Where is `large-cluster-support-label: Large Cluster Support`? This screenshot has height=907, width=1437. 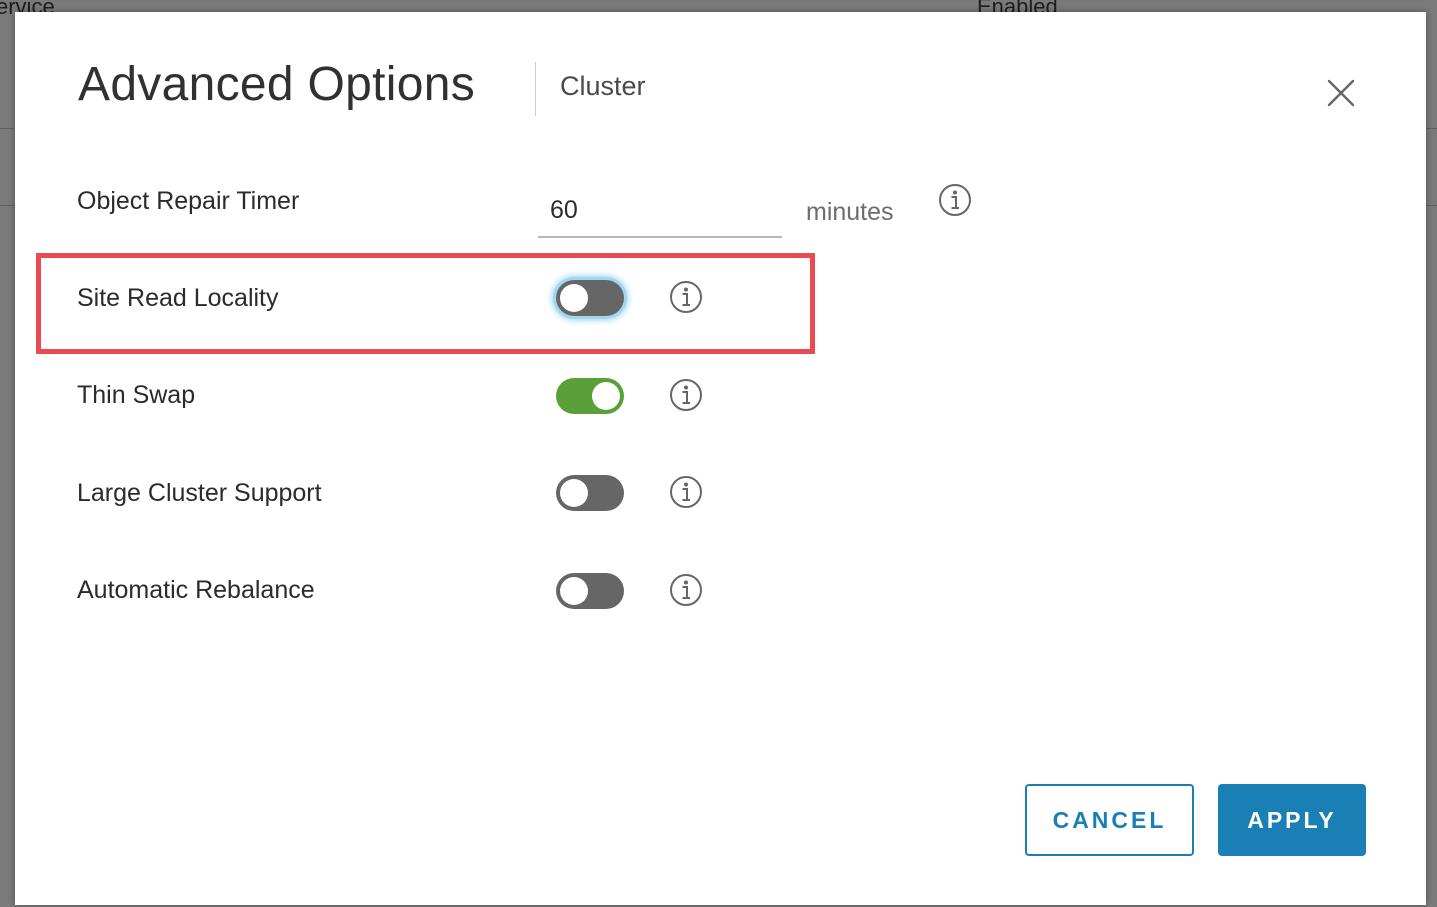 large-cluster-support-label: Large Cluster Support is located at coordinates (199, 493).